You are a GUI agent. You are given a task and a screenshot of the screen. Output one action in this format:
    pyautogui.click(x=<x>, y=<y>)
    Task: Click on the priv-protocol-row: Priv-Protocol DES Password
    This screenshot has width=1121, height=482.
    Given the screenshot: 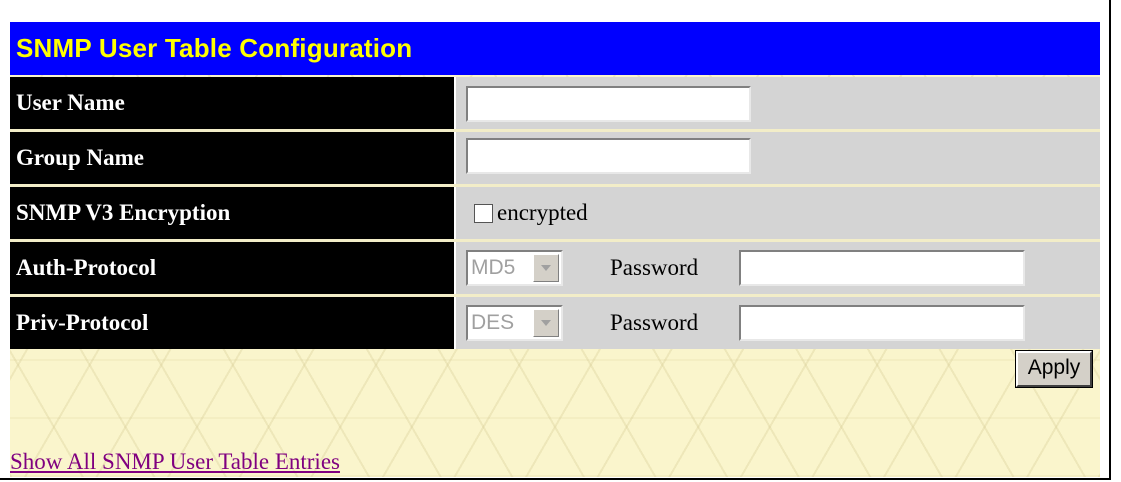 What is the action you would take?
    pyautogui.click(x=555, y=323)
    